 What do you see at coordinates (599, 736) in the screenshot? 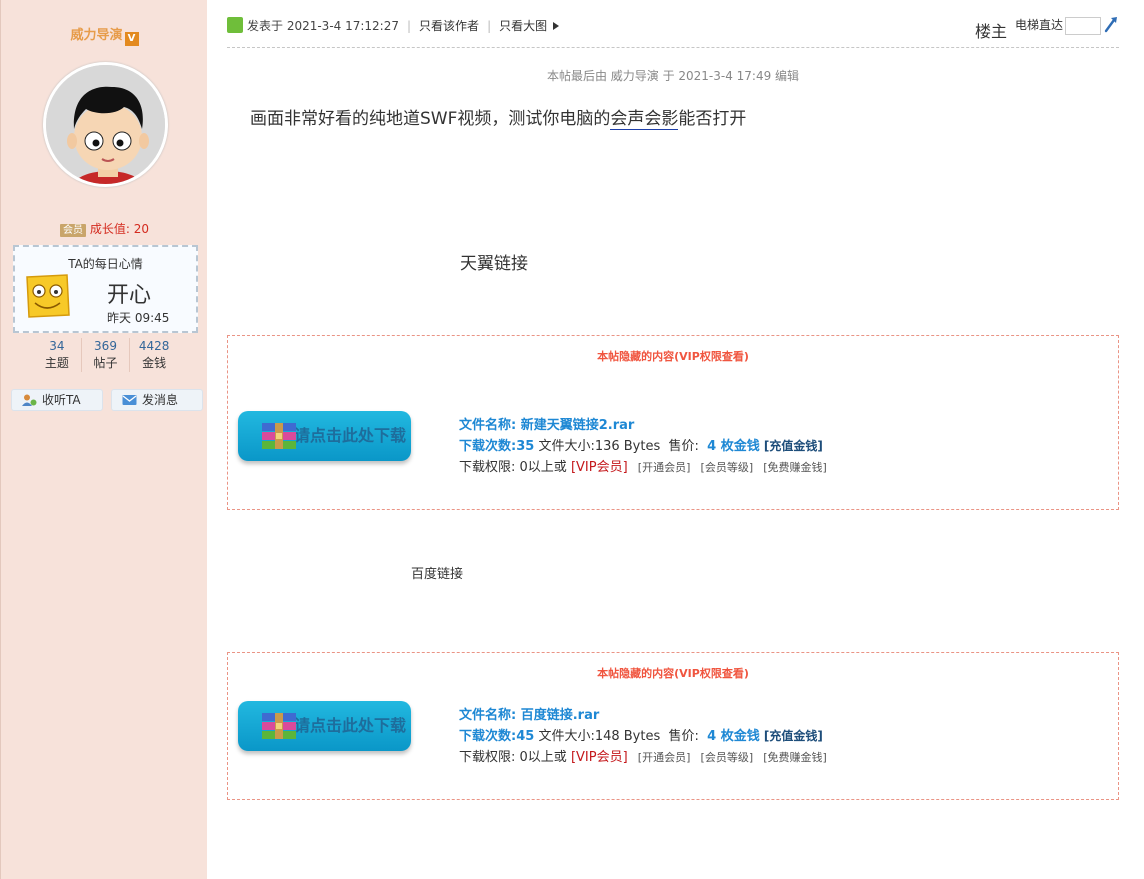
I see `file-size: 文件大小:148 Bytes` at bounding box center [599, 736].